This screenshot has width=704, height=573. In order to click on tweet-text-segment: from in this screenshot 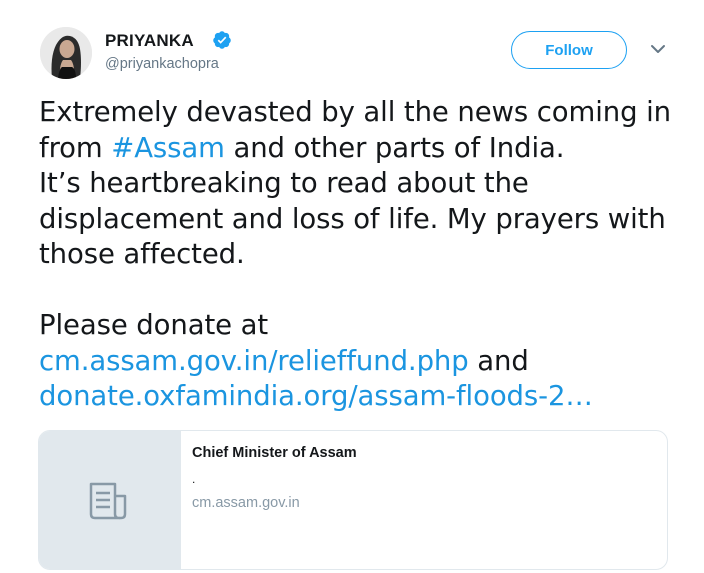, I will do `click(75, 147)`.